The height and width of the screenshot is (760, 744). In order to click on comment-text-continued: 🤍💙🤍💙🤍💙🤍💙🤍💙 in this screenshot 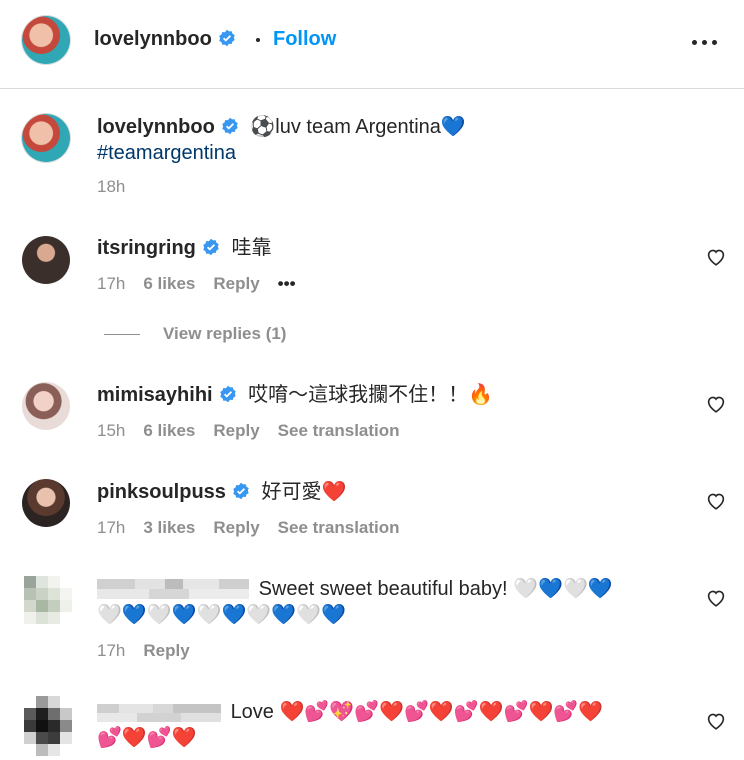, I will do `click(222, 615)`.